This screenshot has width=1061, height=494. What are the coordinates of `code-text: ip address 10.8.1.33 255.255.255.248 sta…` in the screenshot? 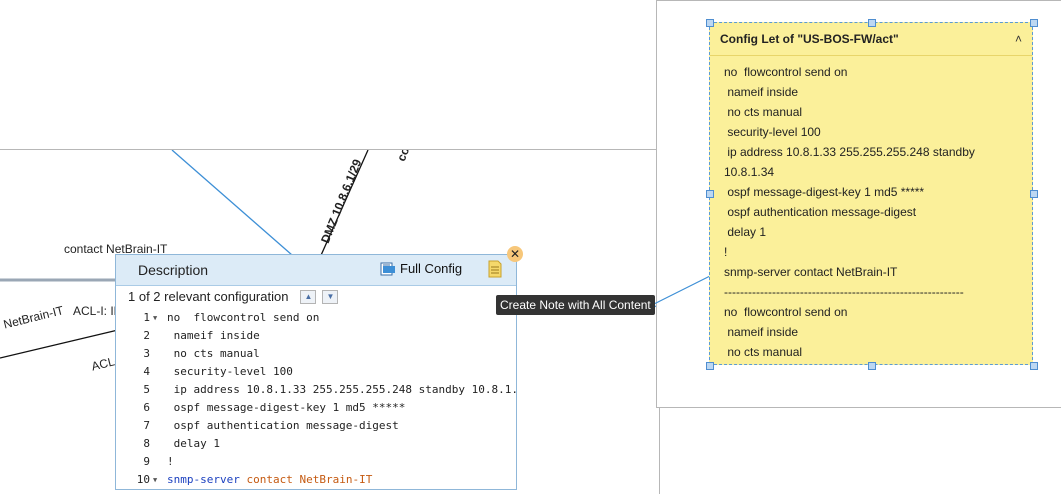 It's located at (342, 389).